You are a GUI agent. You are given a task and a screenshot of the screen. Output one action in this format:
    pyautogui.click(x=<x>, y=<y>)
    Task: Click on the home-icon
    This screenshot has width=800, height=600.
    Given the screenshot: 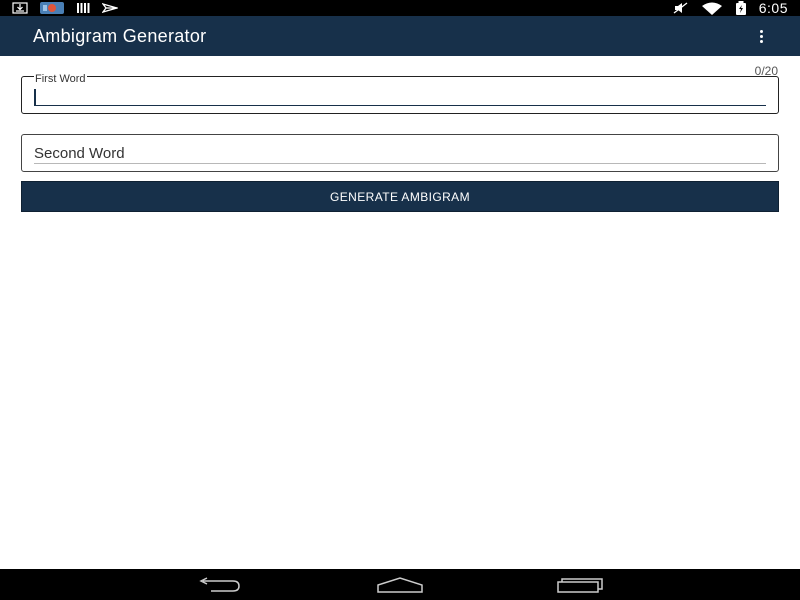 What is the action you would take?
    pyautogui.click(x=400, y=585)
    